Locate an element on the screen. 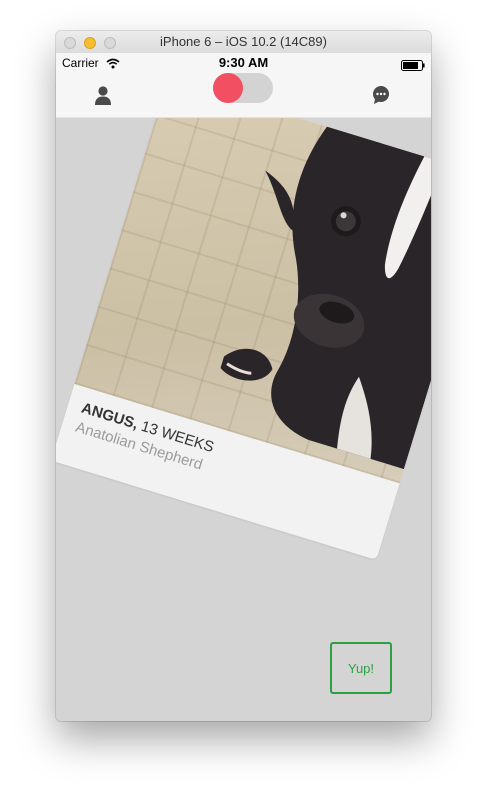 The width and height of the screenshot is (487, 801). nav-bar is located at coordinates (243, 95).